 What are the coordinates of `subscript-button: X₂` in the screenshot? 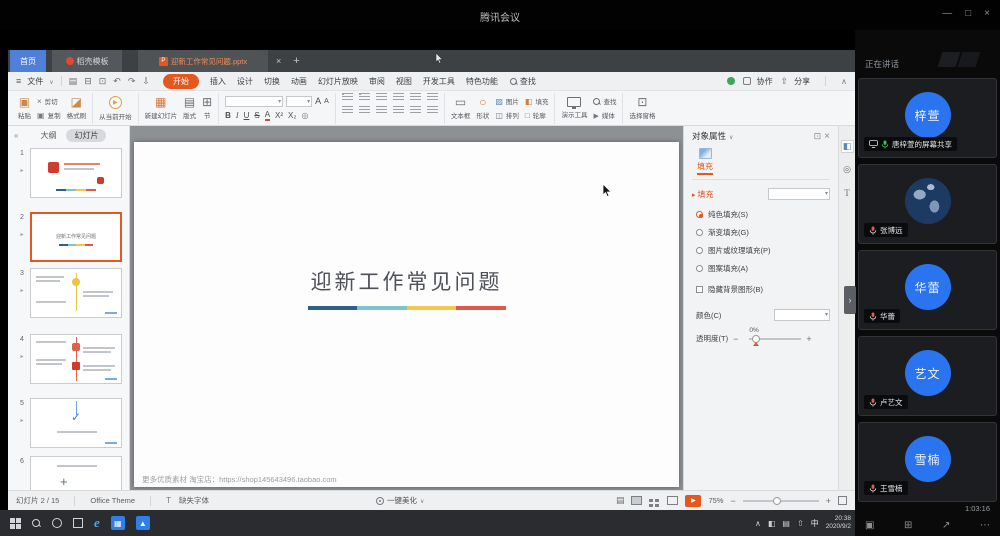 It's located at (292, 115).